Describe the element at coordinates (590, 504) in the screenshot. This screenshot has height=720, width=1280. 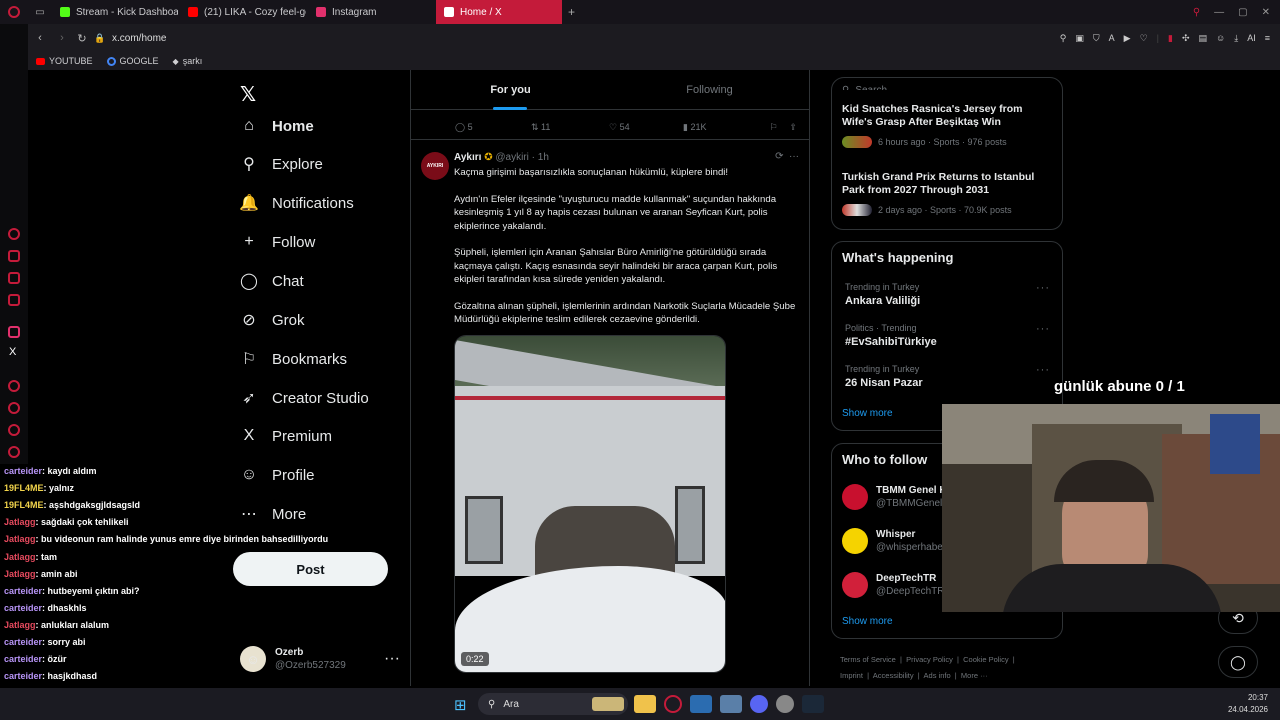
I see `post-video: 0:22` at that location.